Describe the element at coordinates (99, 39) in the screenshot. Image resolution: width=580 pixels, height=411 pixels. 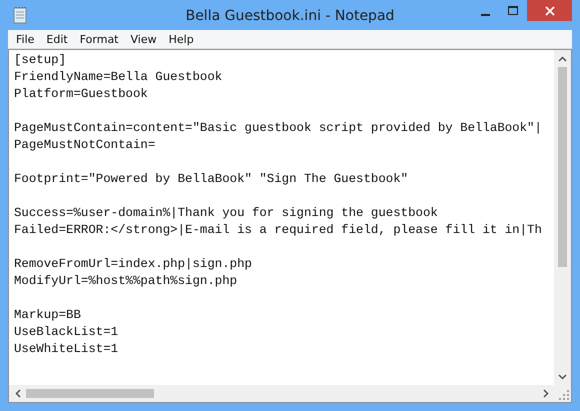
I see `menu-item: Format` at that location.